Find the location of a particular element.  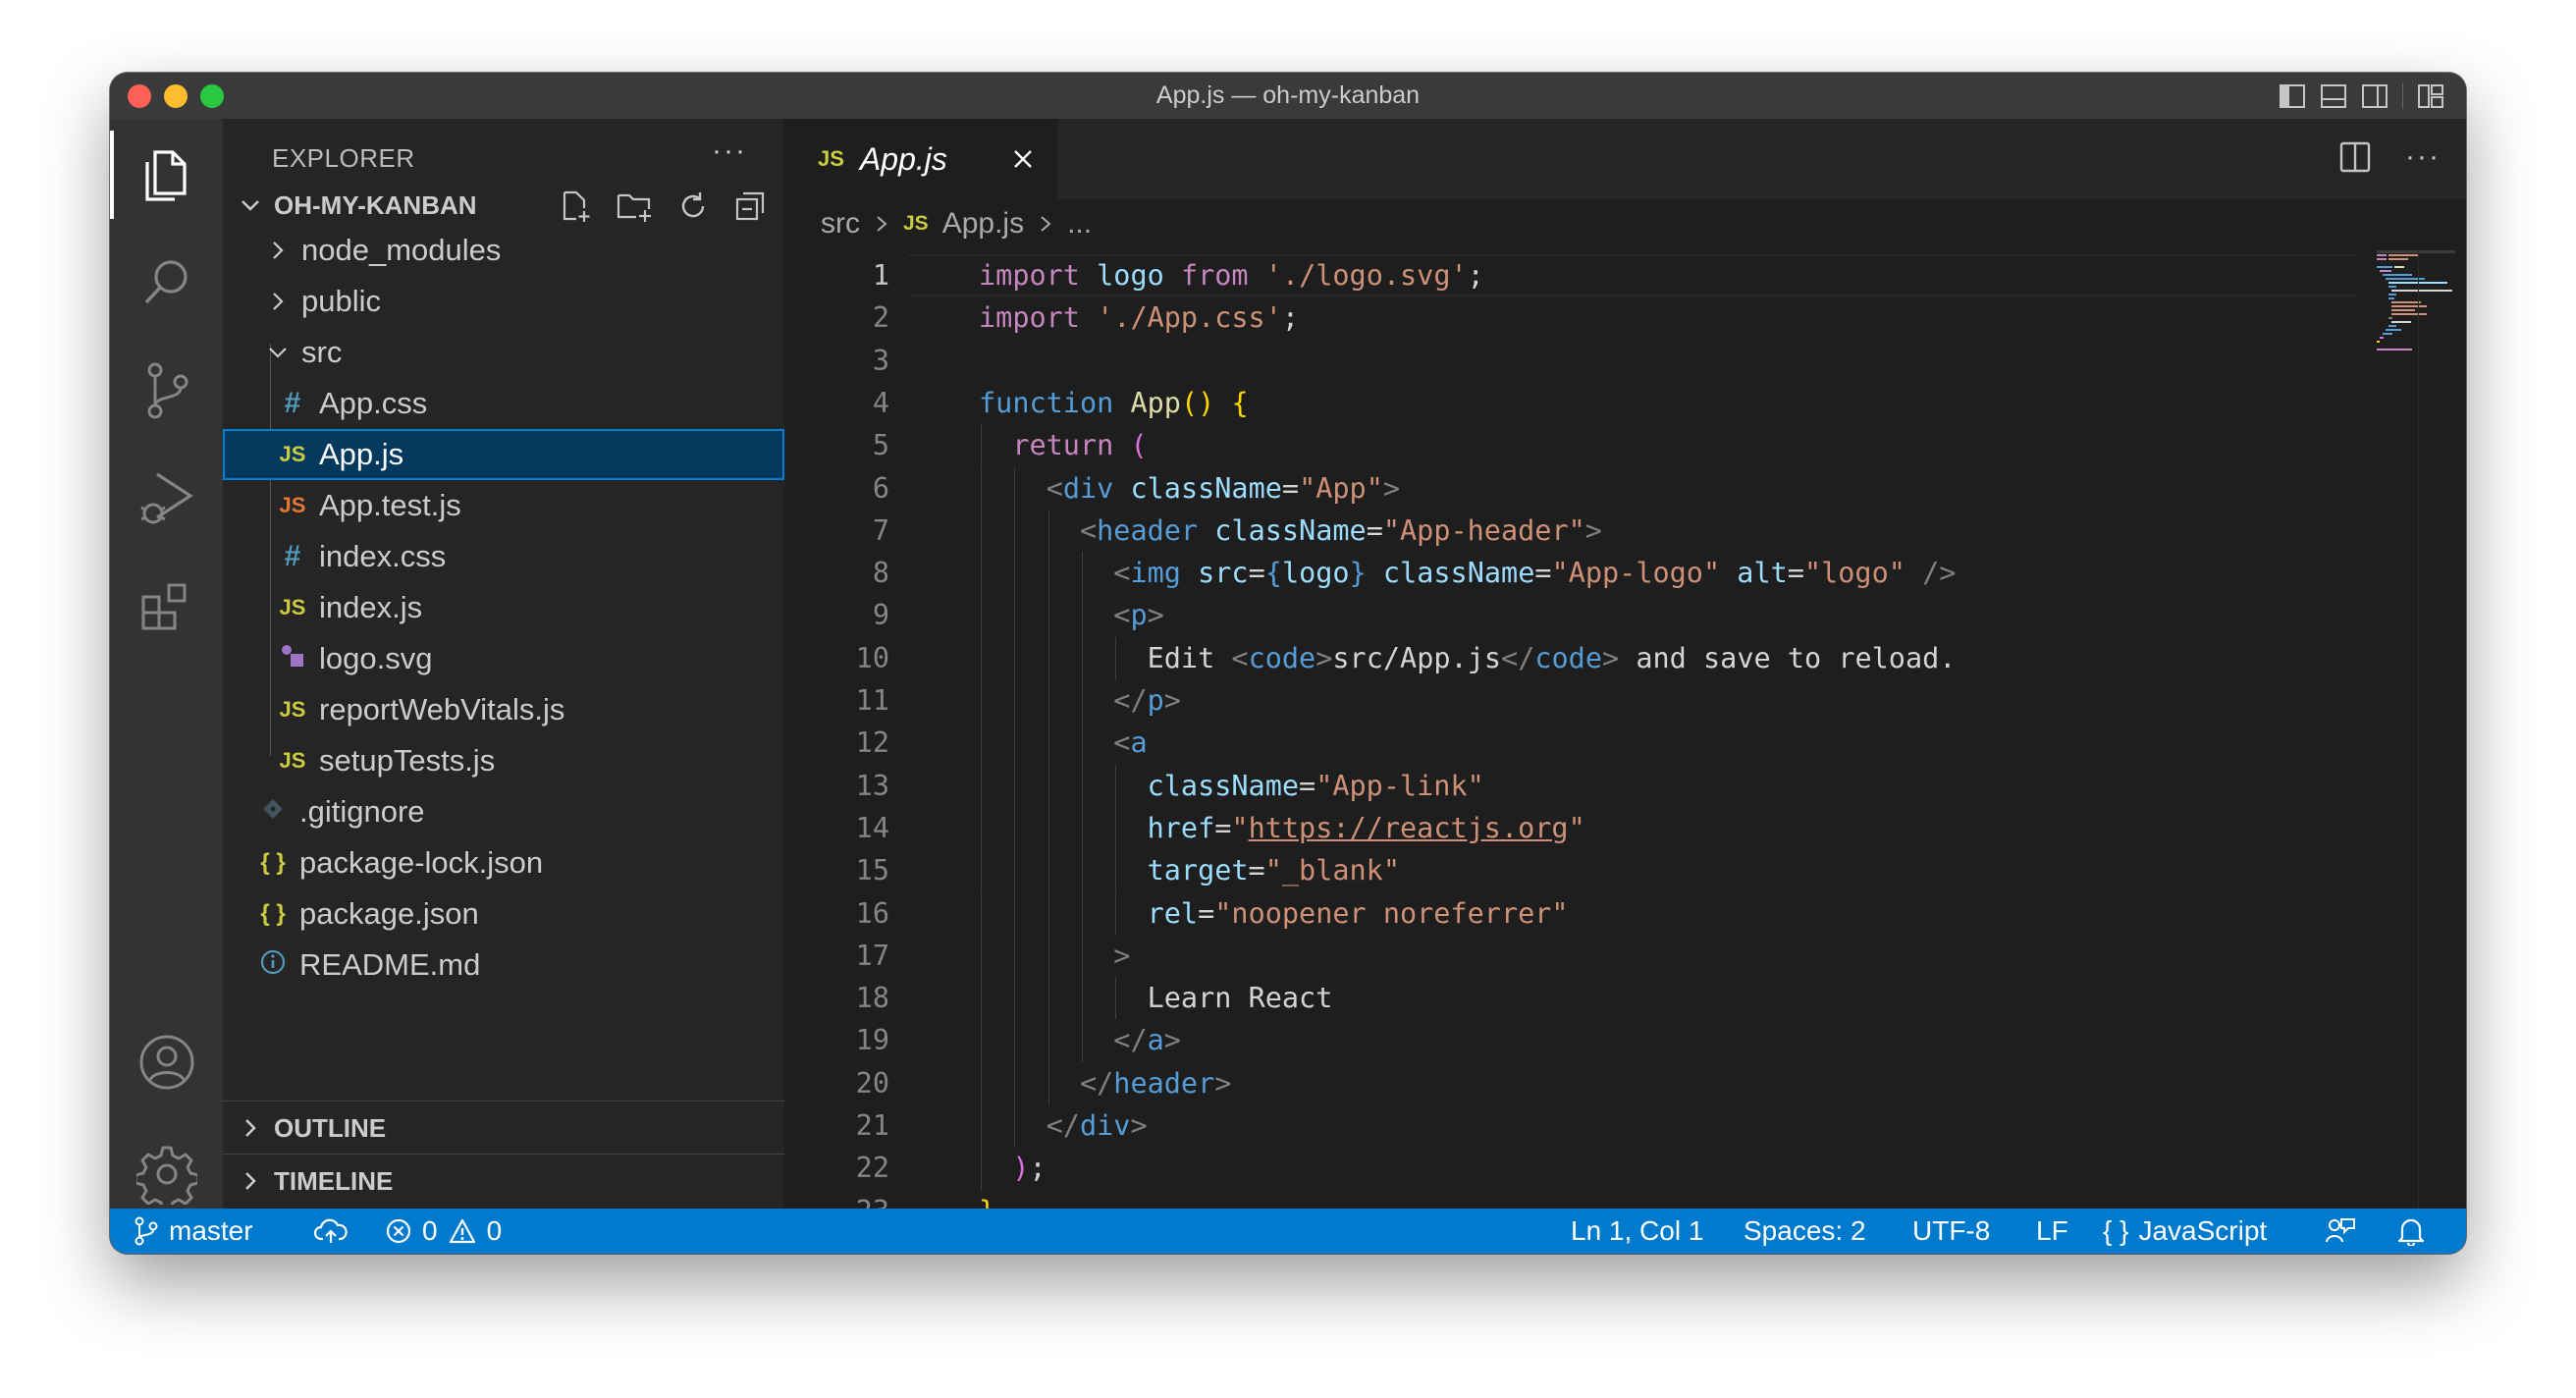

code-line: 6 <div className="App"> is located at coordinates (1569, 489).